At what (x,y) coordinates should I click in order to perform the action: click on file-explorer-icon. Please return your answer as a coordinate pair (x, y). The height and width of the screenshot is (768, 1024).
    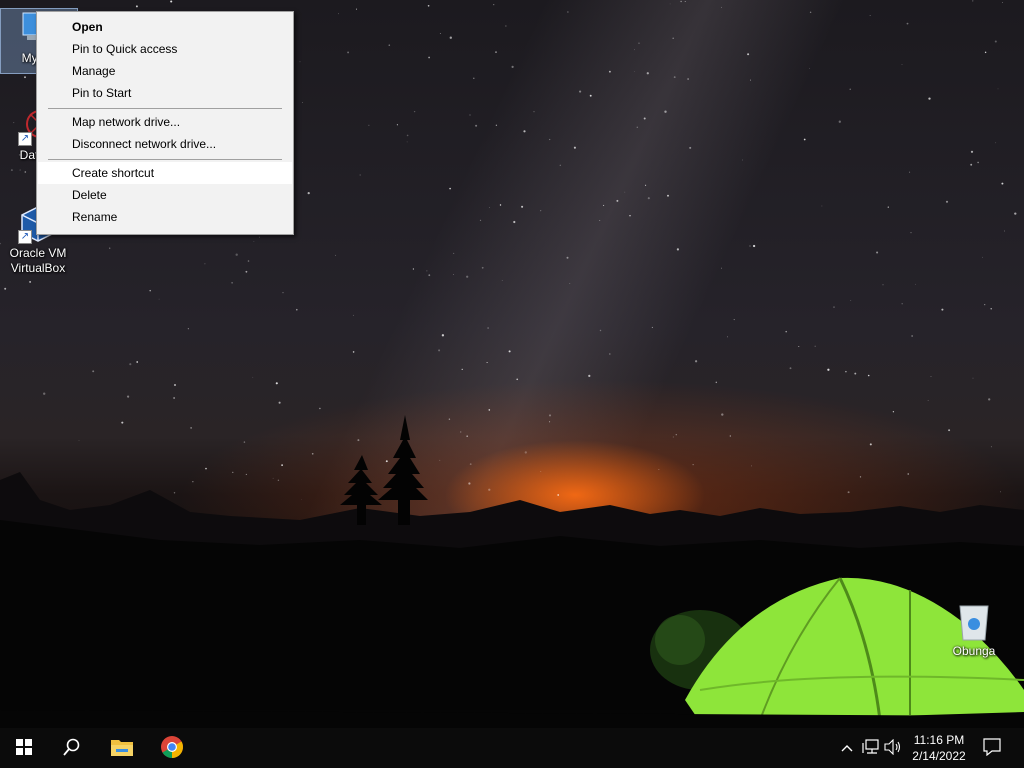
    Looking at the image, I should click on (122, 748).